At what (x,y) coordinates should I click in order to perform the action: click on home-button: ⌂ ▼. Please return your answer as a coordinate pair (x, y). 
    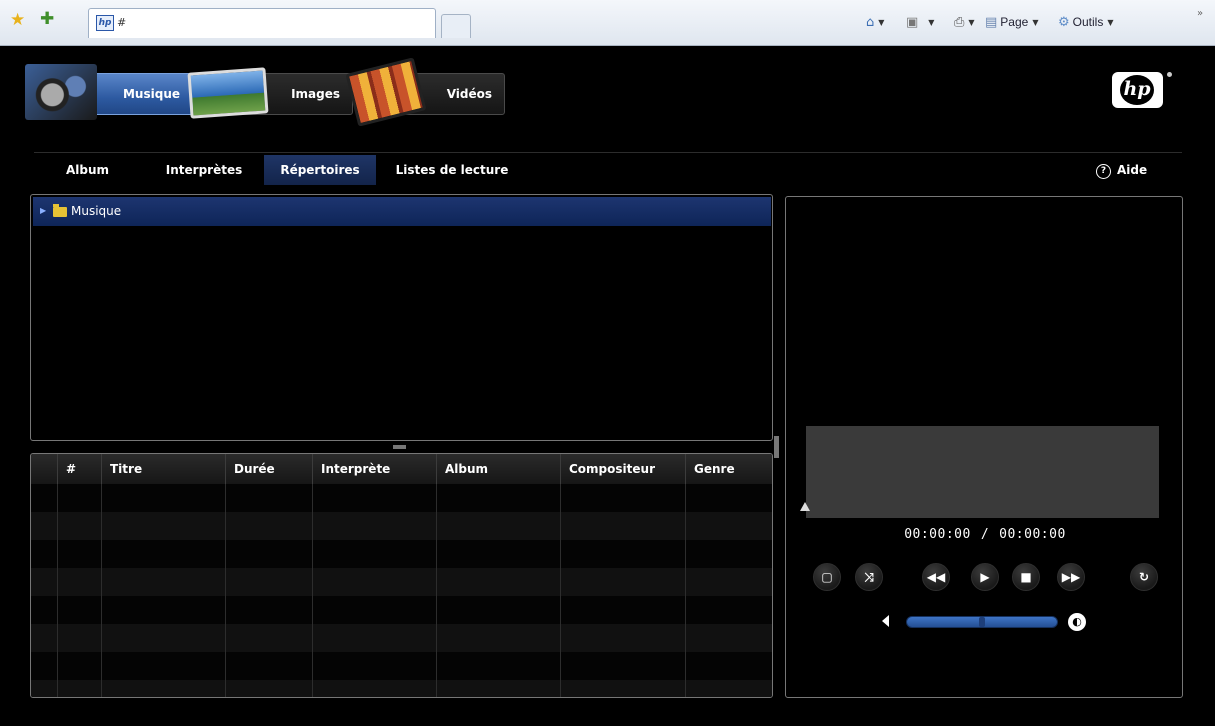
    Looking at the image, I should click on (875, 22).